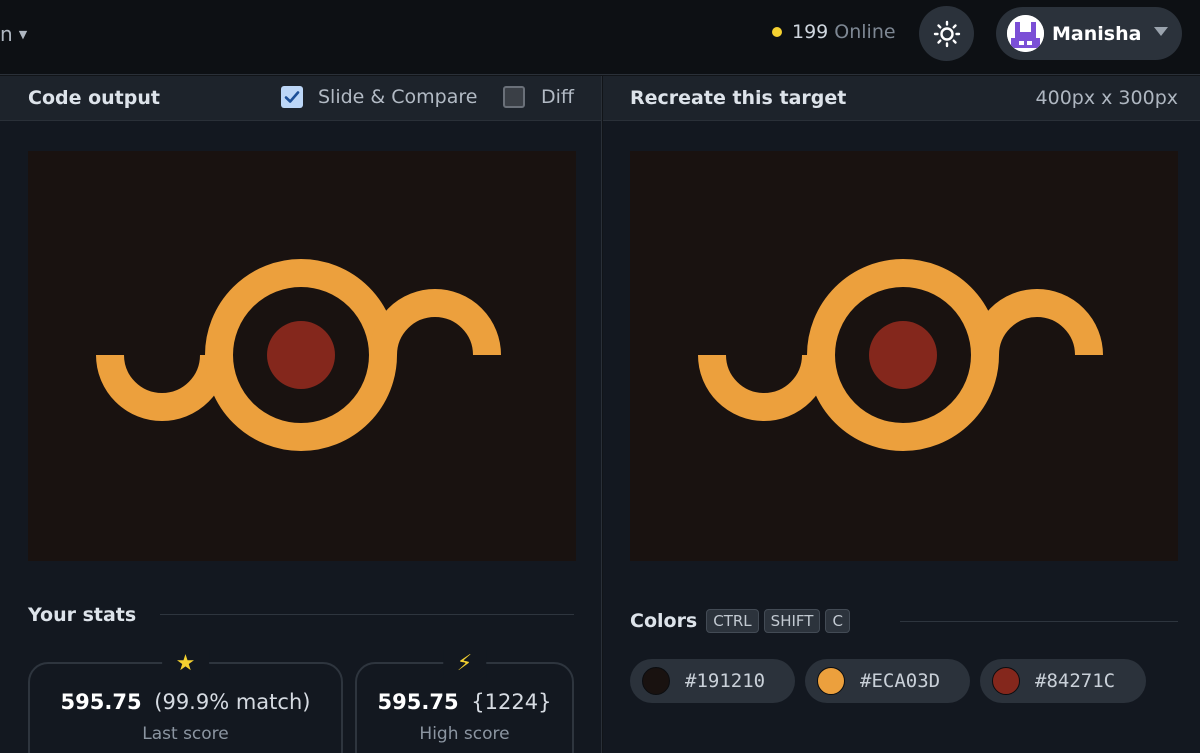 The image size is (1200, 753). I want to click on slide-compare-label: Slide & Compare, so click(398, 97).